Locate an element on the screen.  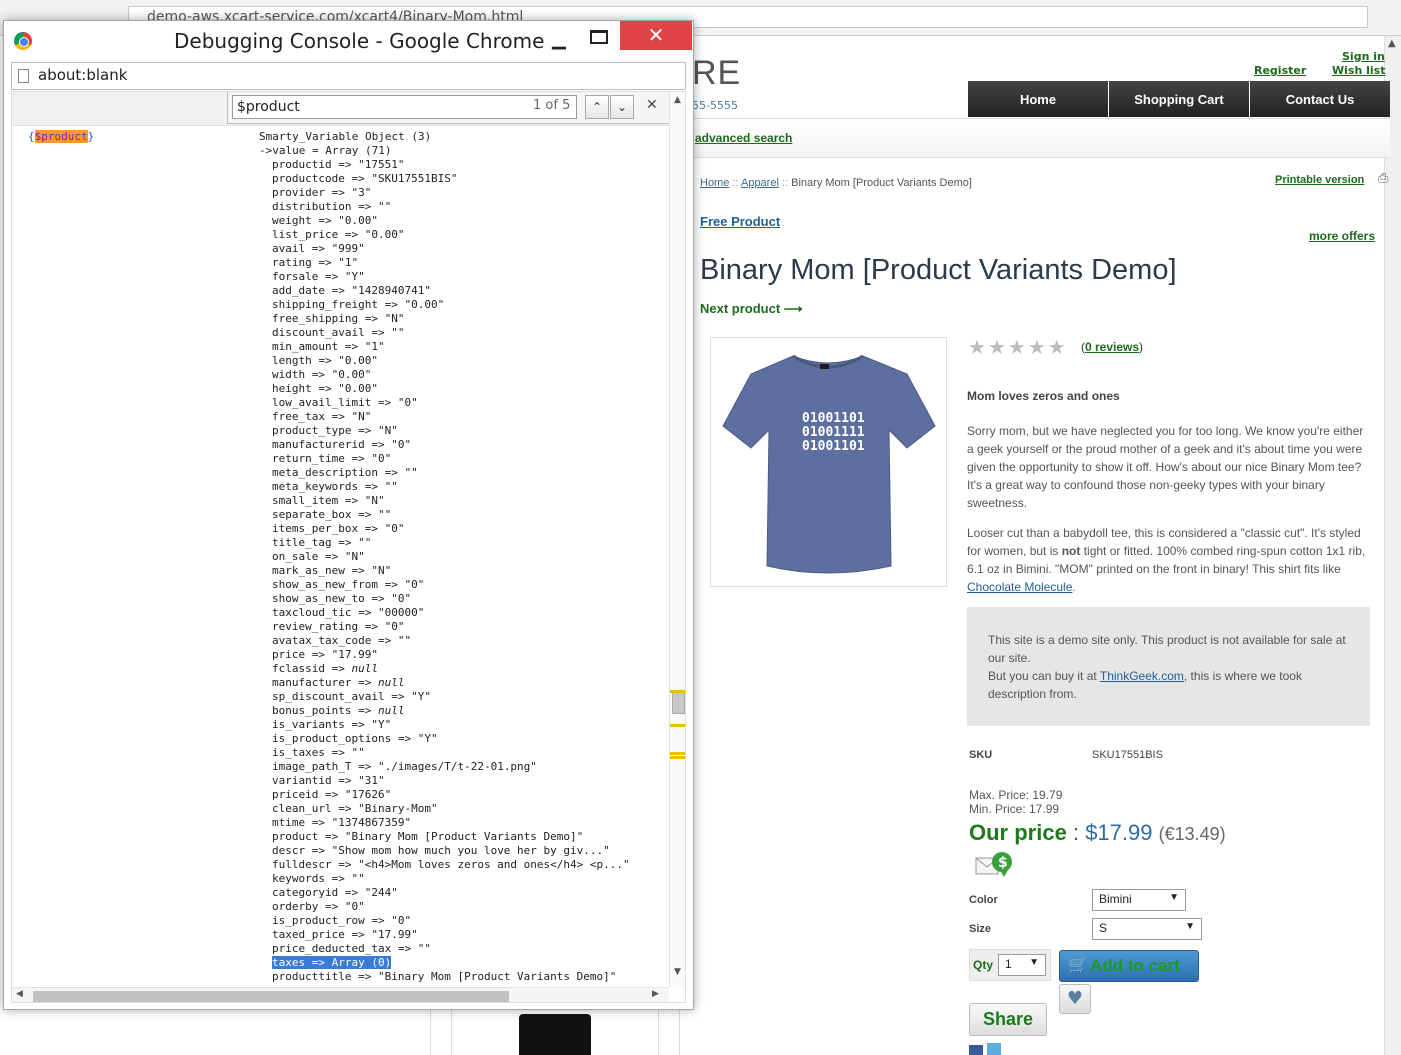
dump-row-text: meta_description => "" is located at coordinates (345, 472).